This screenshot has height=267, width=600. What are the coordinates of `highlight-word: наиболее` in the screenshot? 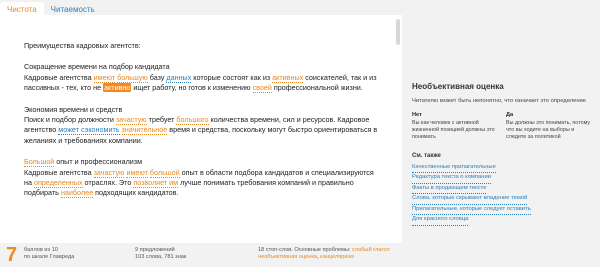 It's located at (77, 193).